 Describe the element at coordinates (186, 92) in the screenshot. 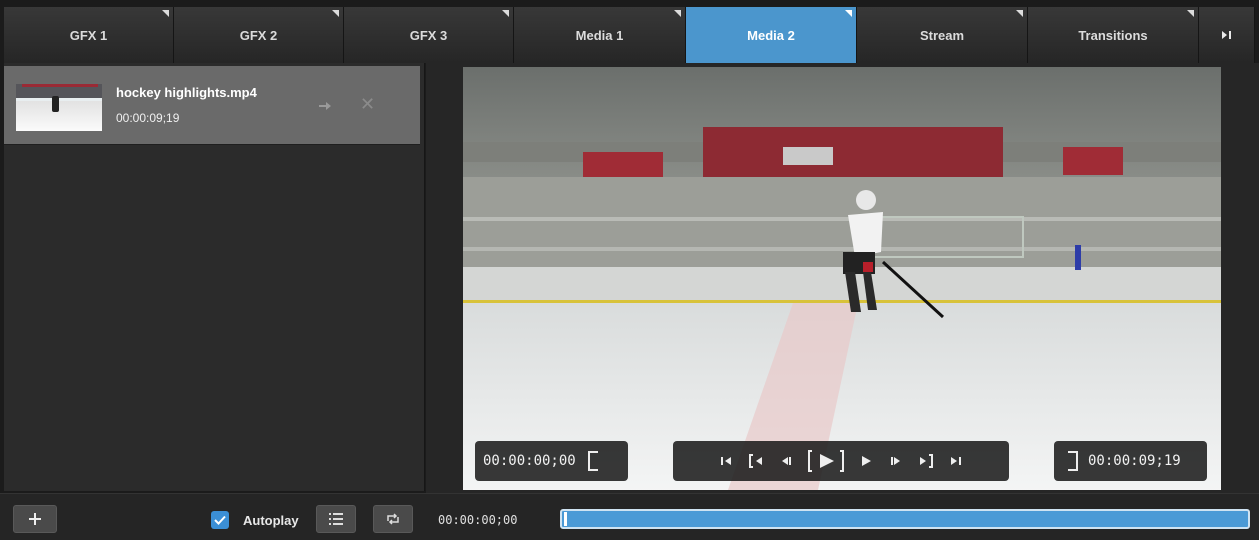

I see `media-title: hockey highlights.mp4` at that location.